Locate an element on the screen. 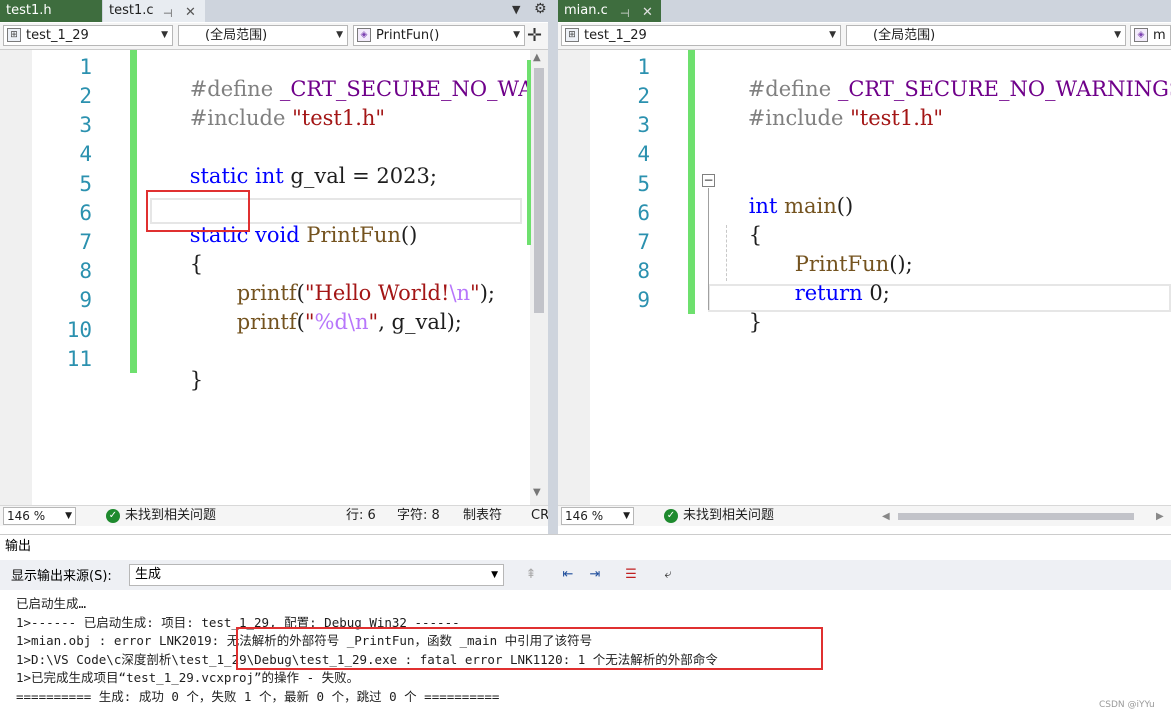 The image size is (1171, 722). output-panel-header: 输出 is located at coordinates (585, 547).